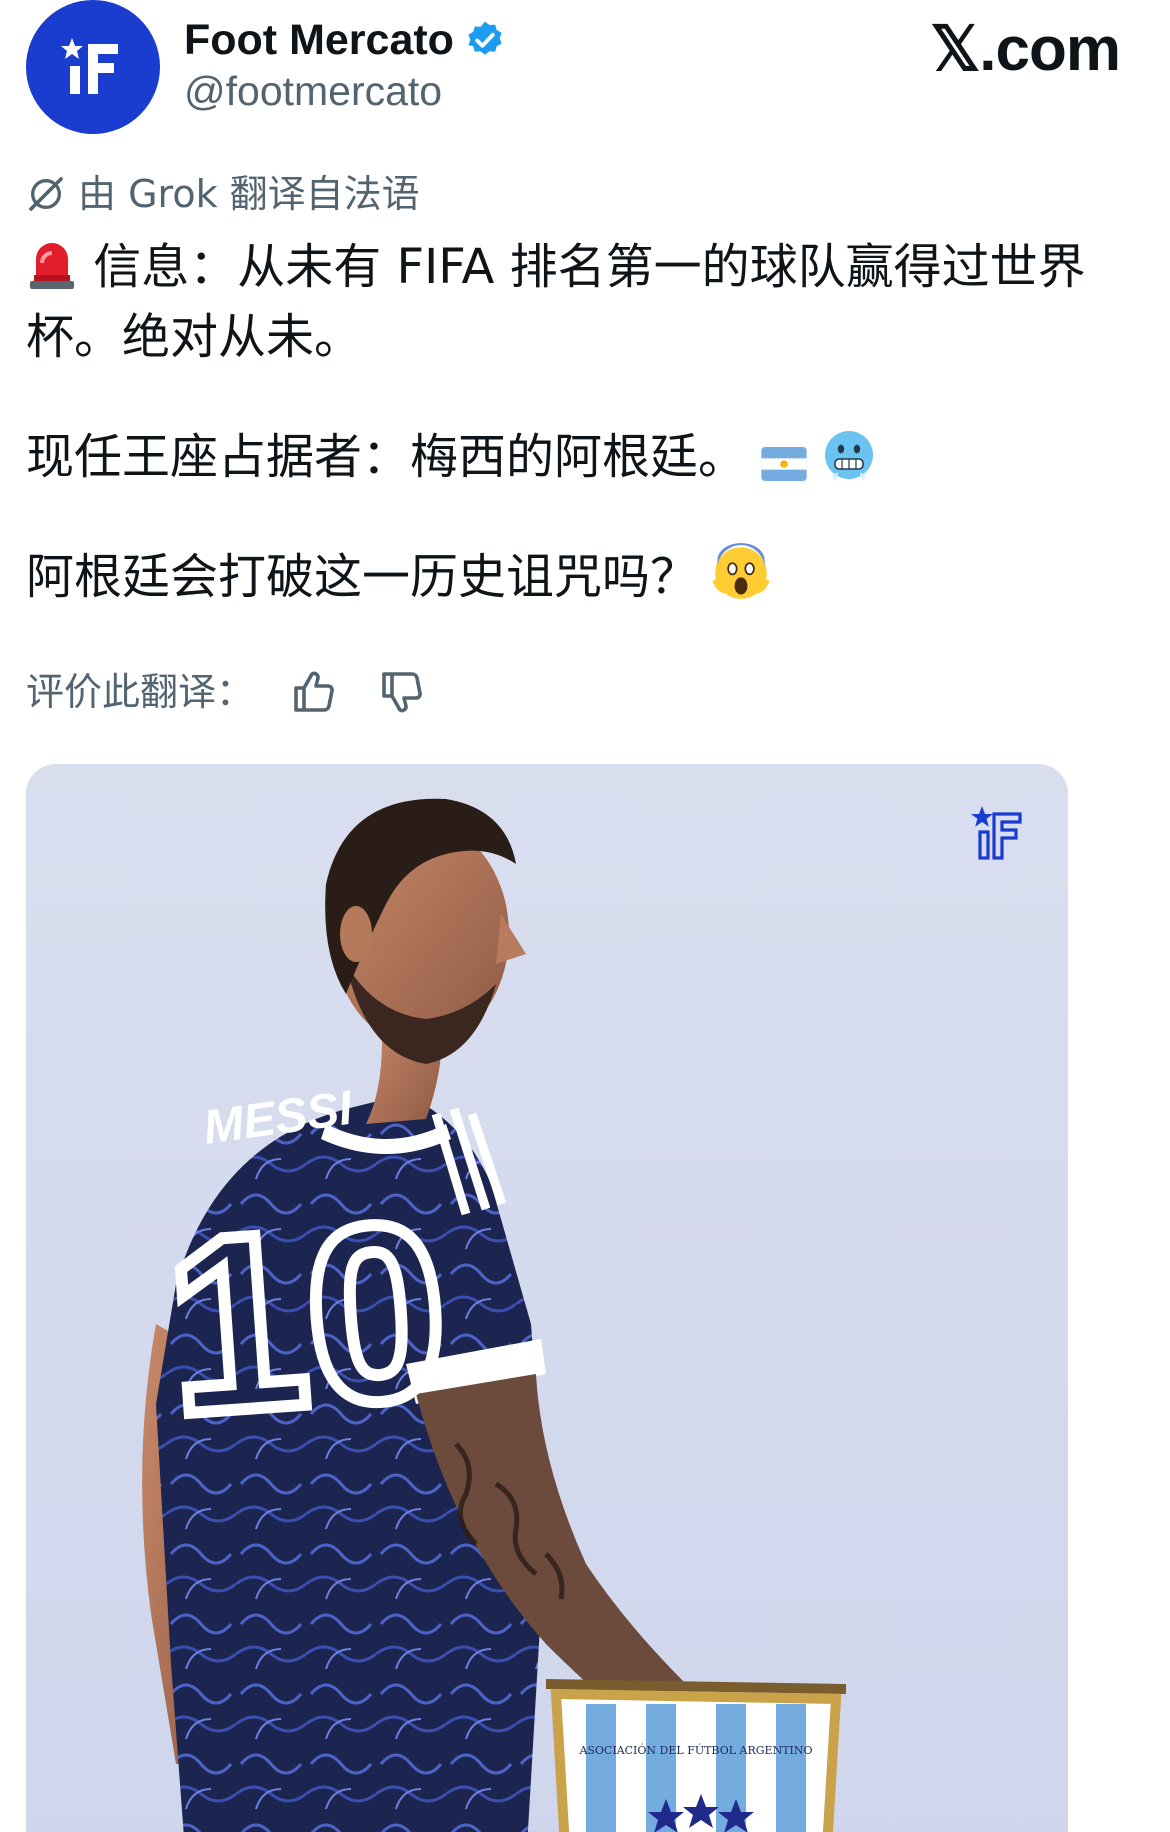 Image resolution: width=1170 pixels, height=1832 pixels. I want to click on translation-label: 由 Grok 翻译自法语, so click(249, 194).